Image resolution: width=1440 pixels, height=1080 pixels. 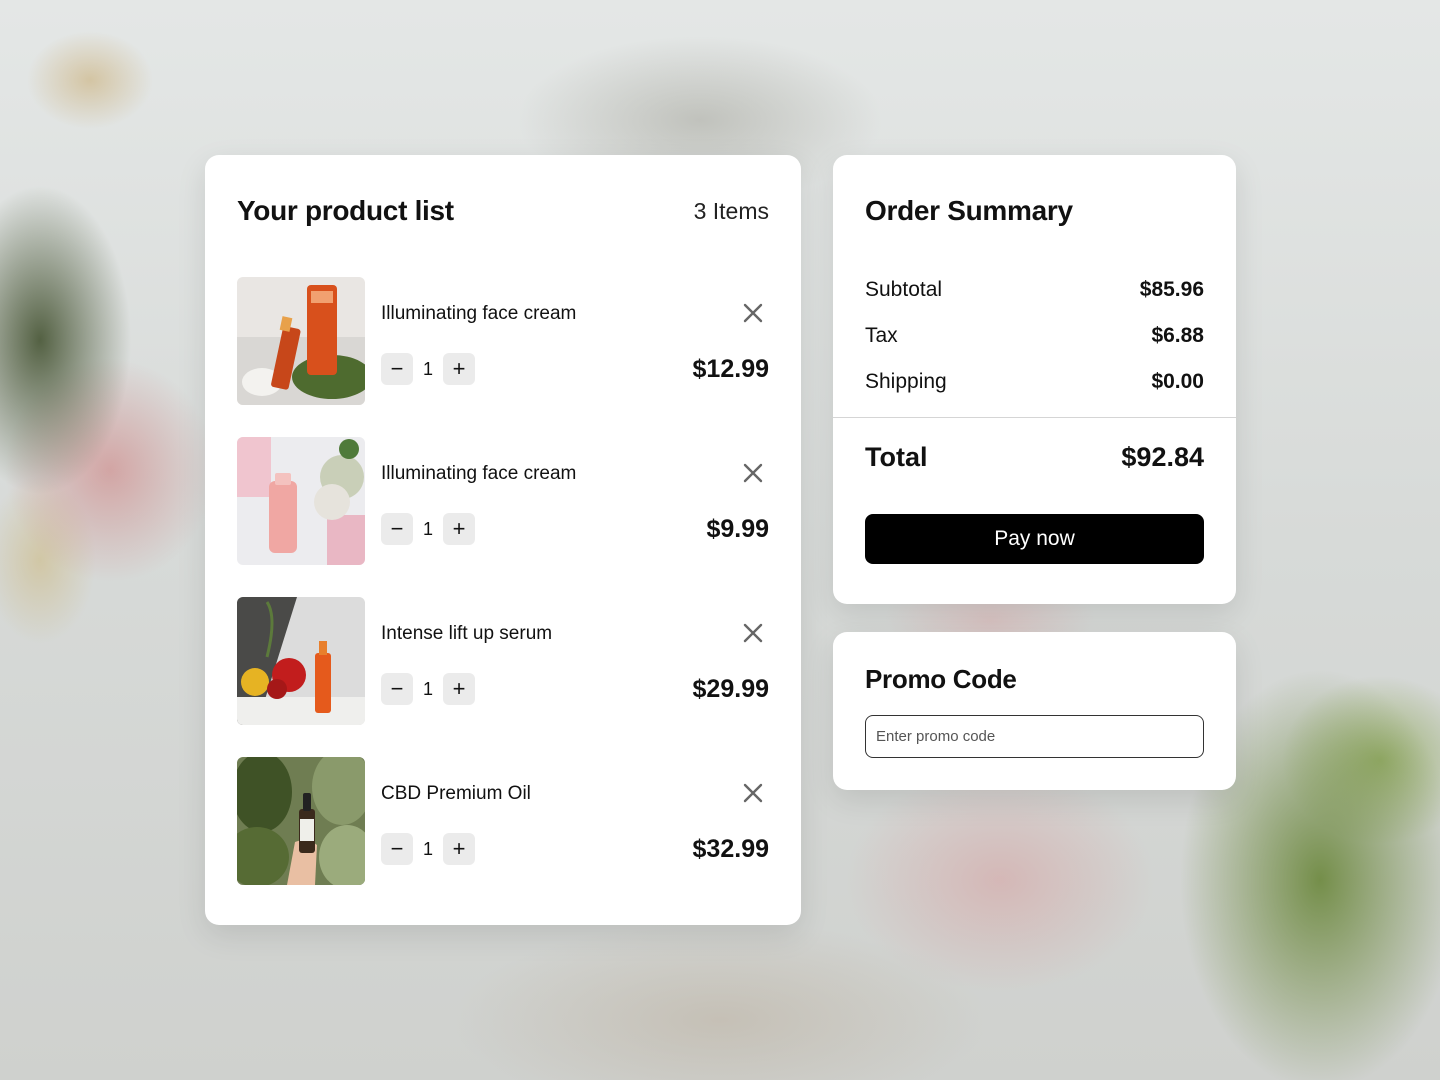 I want to click on subtotal-value: $85.96, so click(x=1171, y=289).